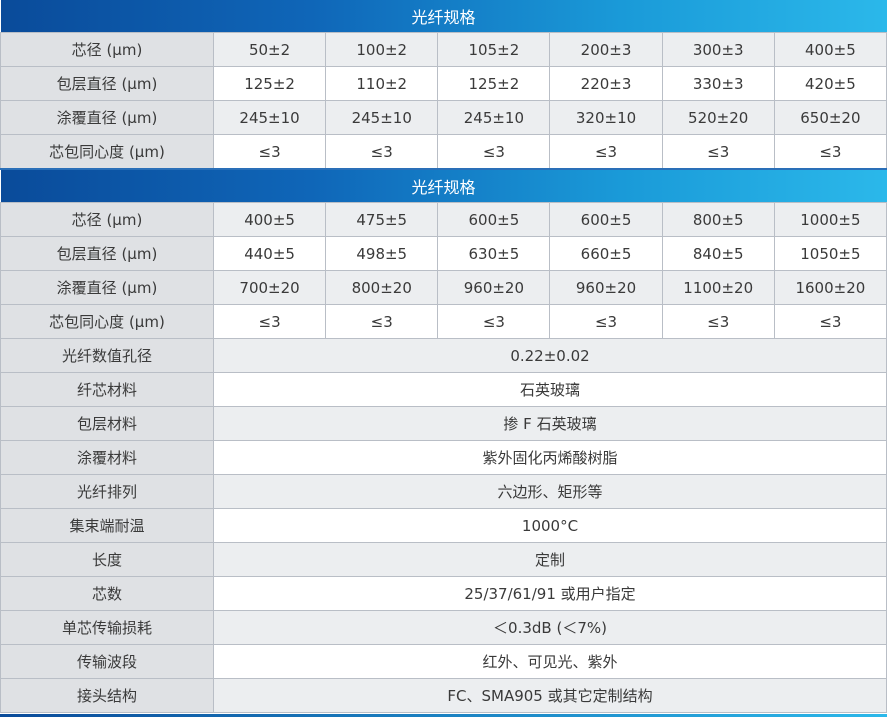  I want to click on property-value: FC、SMA905 或其它定制结构, so click(550, 695).